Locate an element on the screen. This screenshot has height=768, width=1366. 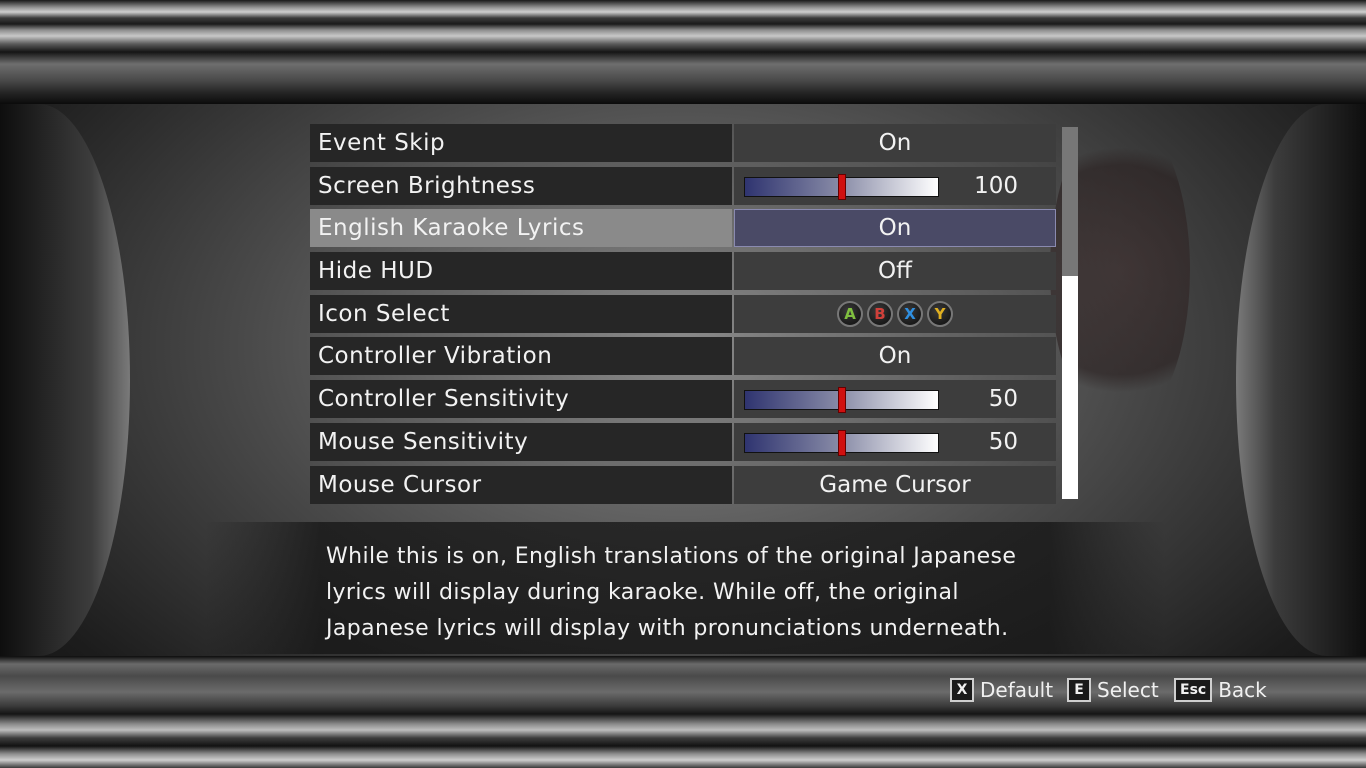
e-key-icon: E is located at coordinates (1079, 690).